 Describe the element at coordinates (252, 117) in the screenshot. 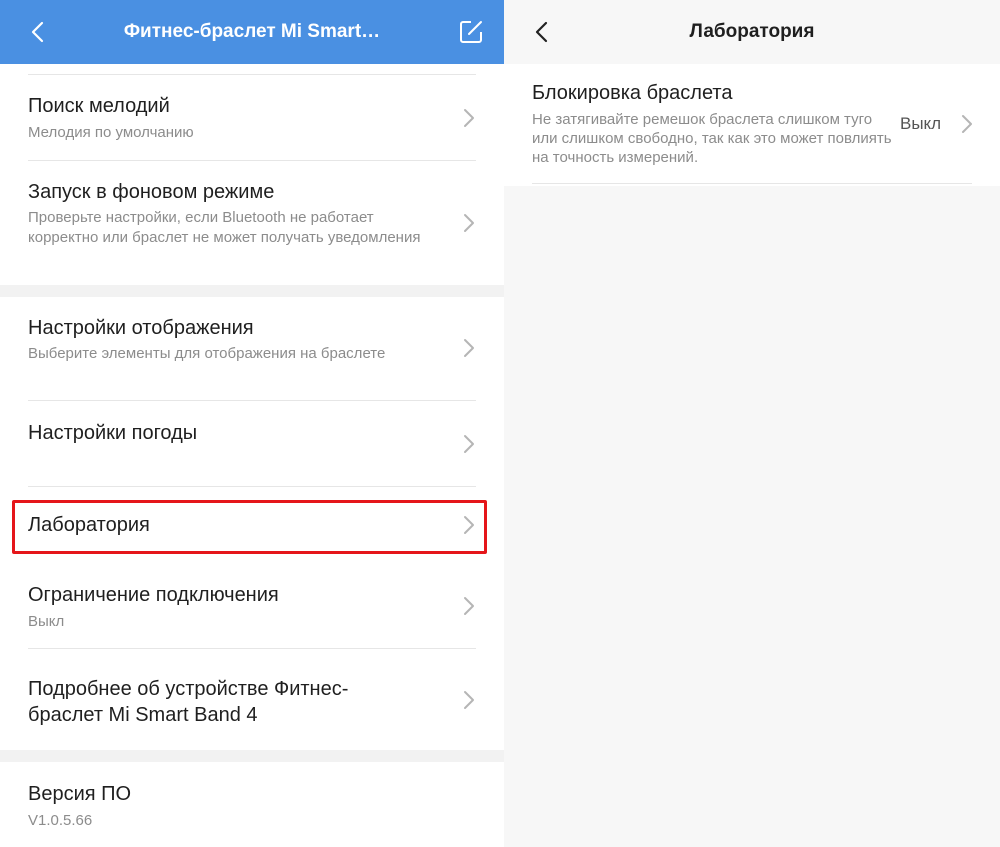

I see `list-item-ringtone-search: Поиск мелодий Мелодия по умолчанию` at that location.